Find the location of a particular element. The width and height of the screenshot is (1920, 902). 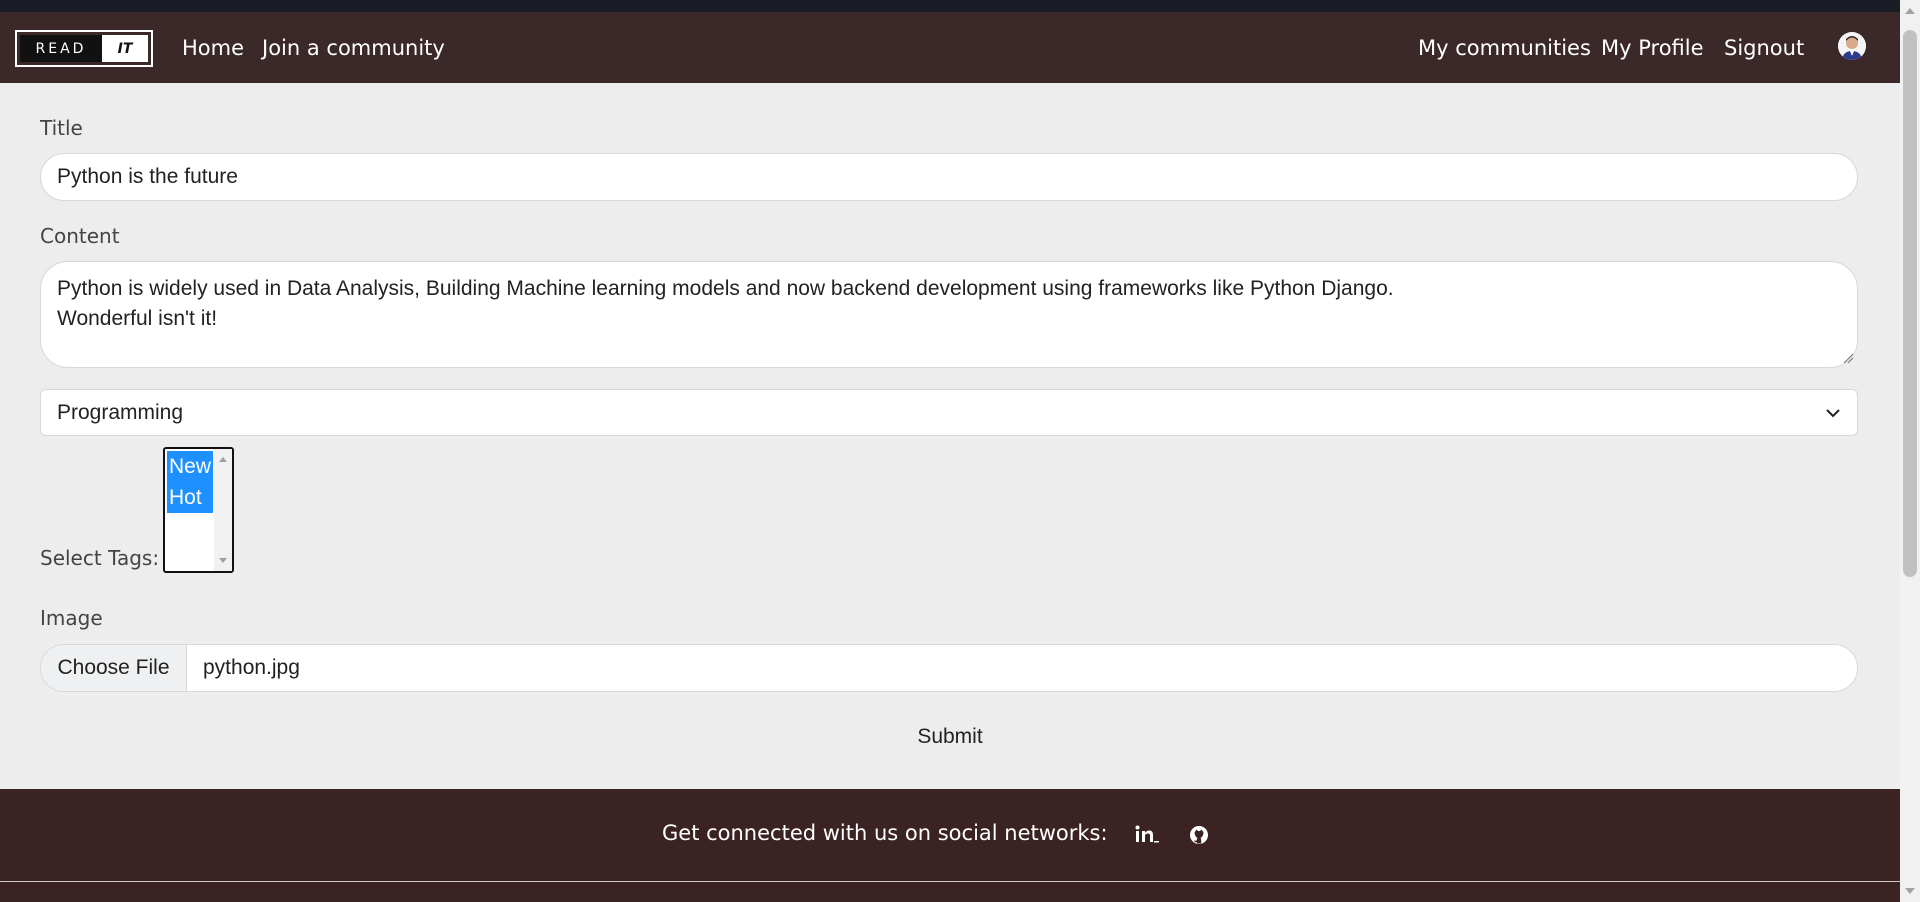

avatar is located at coordinates (1852, 46).